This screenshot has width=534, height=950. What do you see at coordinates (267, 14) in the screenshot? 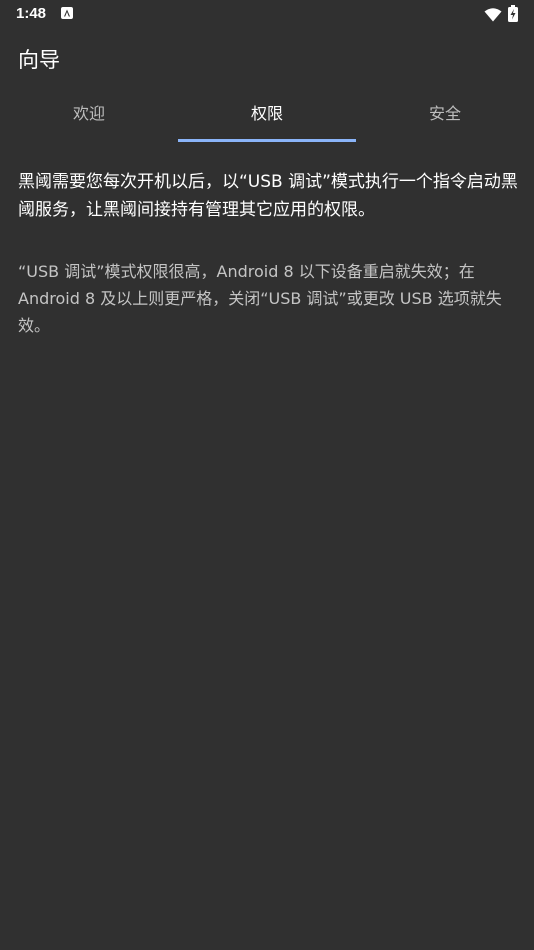
I see `status-bar: 1:48` at bounding box center [267, 14].